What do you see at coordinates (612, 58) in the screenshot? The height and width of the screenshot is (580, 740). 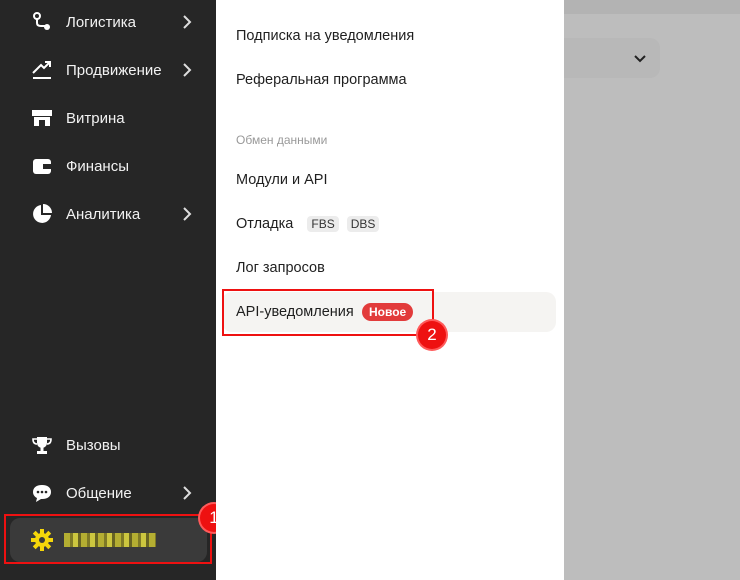 I see `background-dropdown` at bounding box center [612, 58].